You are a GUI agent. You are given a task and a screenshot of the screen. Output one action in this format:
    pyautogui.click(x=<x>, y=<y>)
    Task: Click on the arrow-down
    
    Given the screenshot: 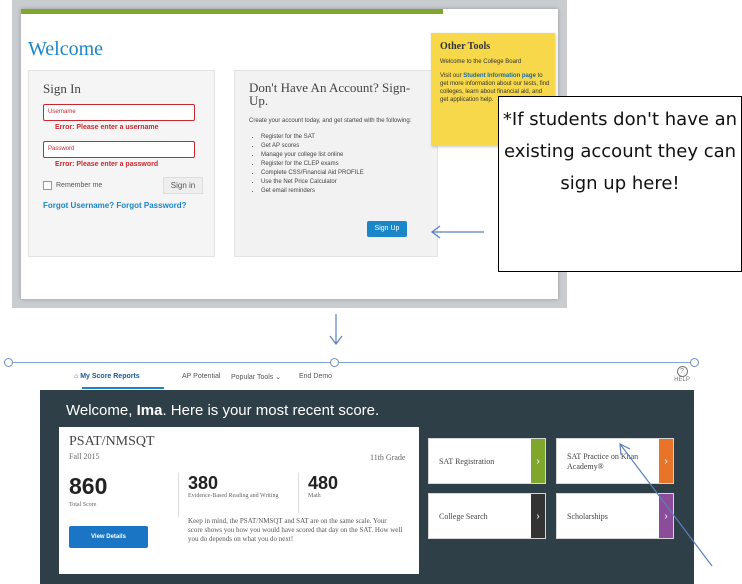 What is the action you would take?
    pyautogui.click(x=336, y=329)
    